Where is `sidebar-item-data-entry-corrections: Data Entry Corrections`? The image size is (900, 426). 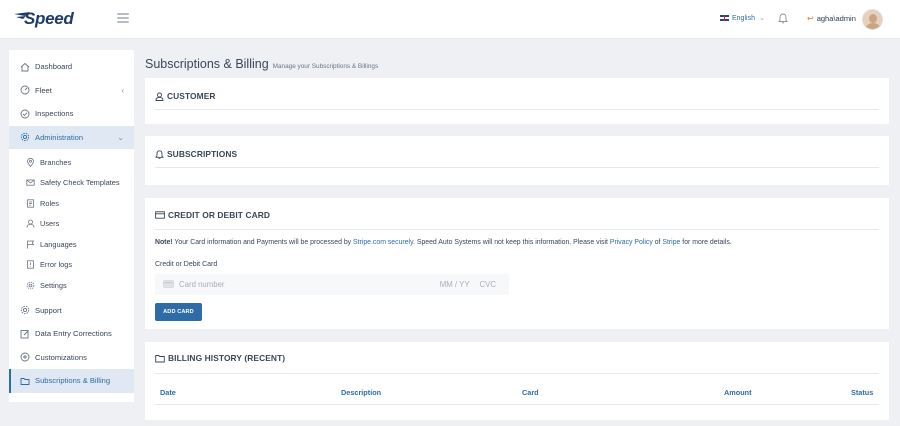
sidebar-item-data-entry-corrections: Data Entry Corrections is located at coordinates (71, 334).